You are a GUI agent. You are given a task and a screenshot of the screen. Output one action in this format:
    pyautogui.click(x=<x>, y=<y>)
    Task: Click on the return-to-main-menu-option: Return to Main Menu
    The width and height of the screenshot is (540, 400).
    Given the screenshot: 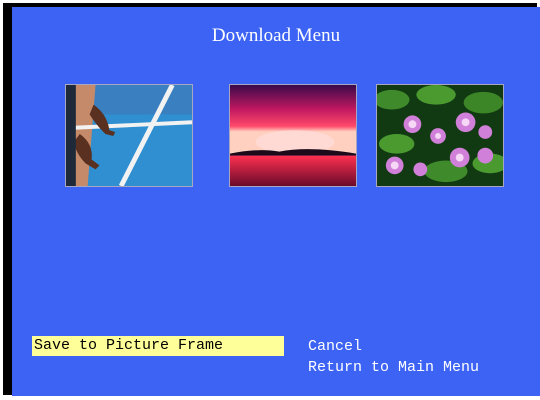 What is the action you would take?
    pyautogui.click(x=393, y=368)
    